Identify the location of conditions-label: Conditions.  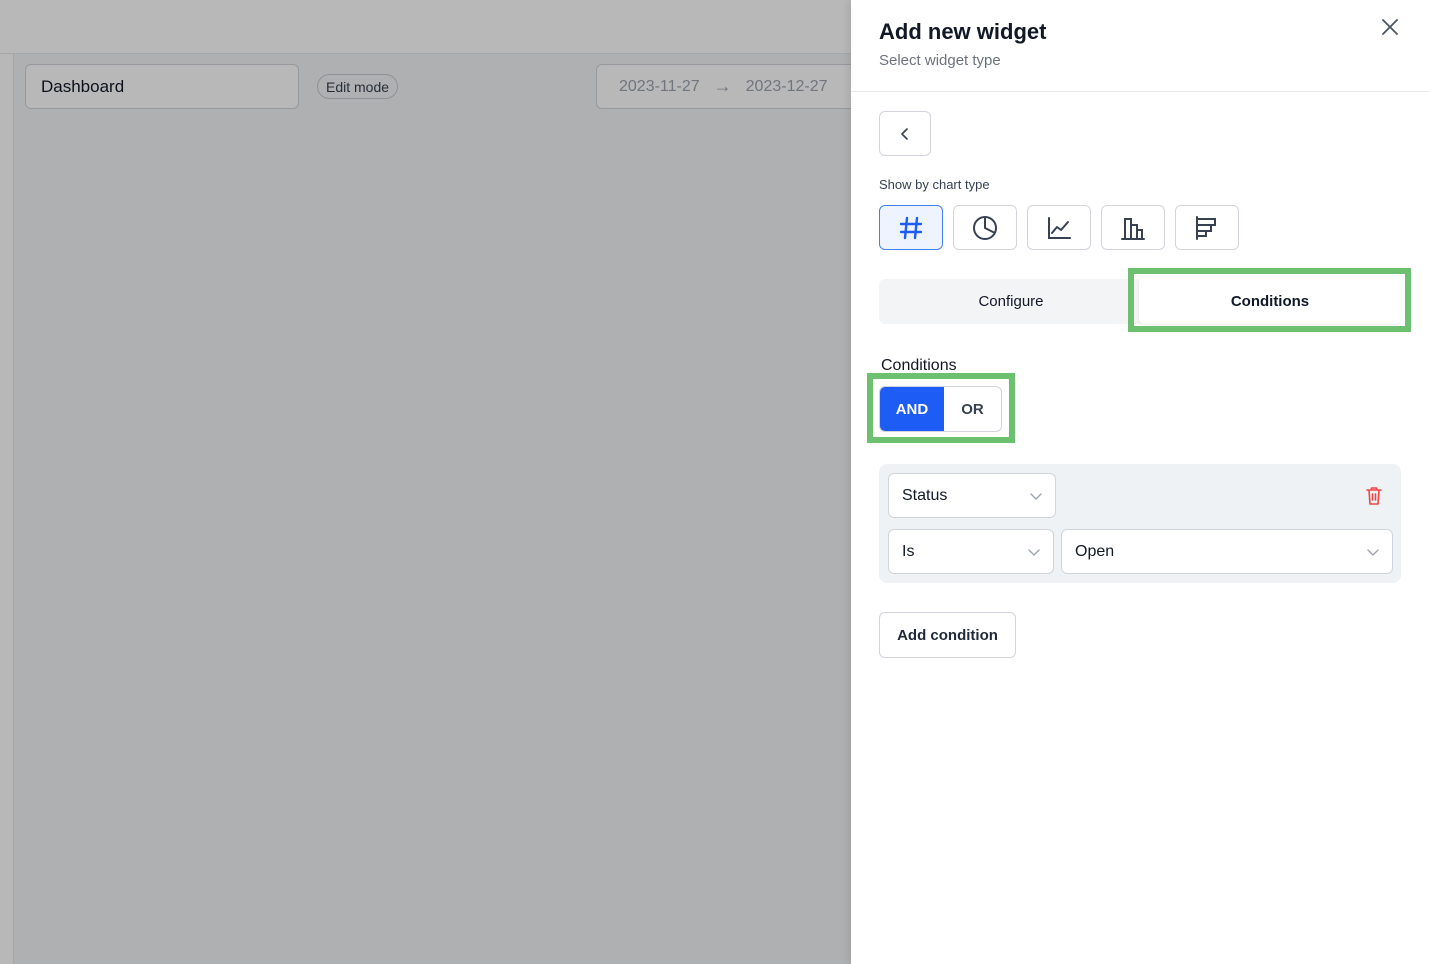
(919, 365).